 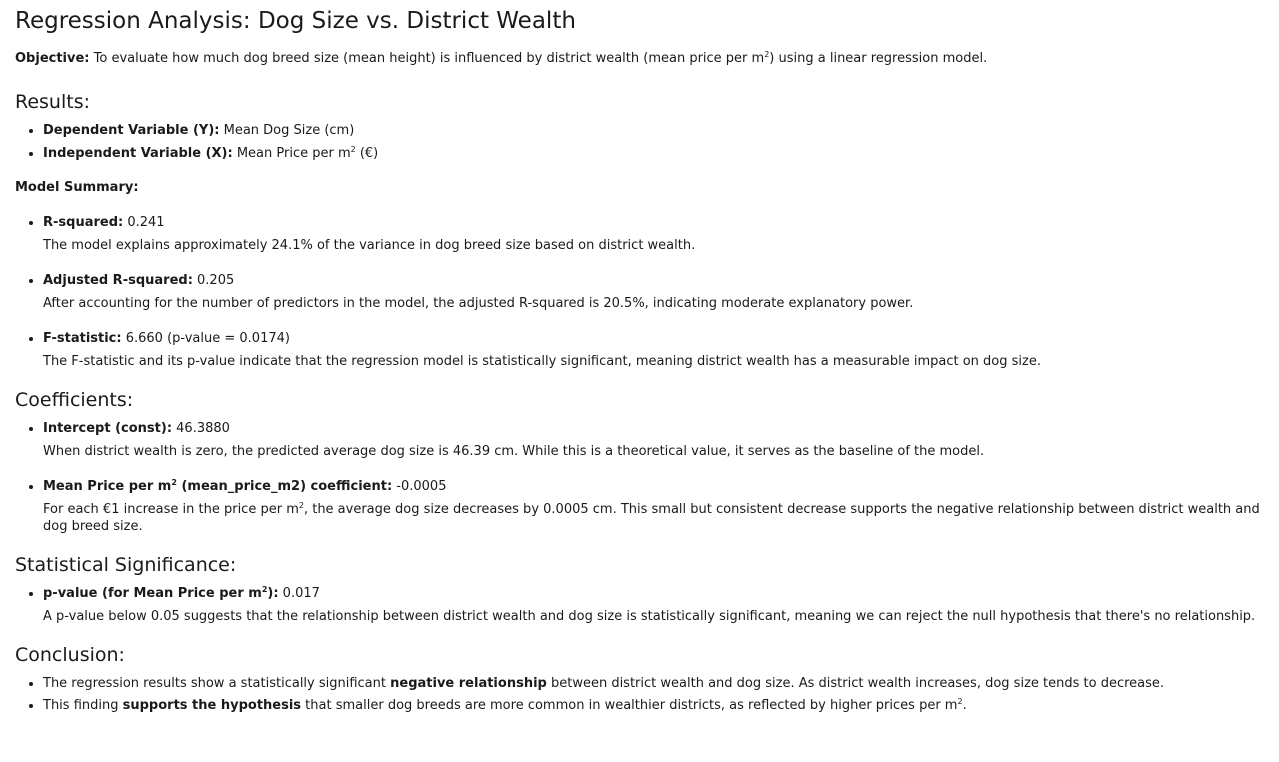 I want to click on conclusion-heading: Conclusion:, so click(x=70, y=655).